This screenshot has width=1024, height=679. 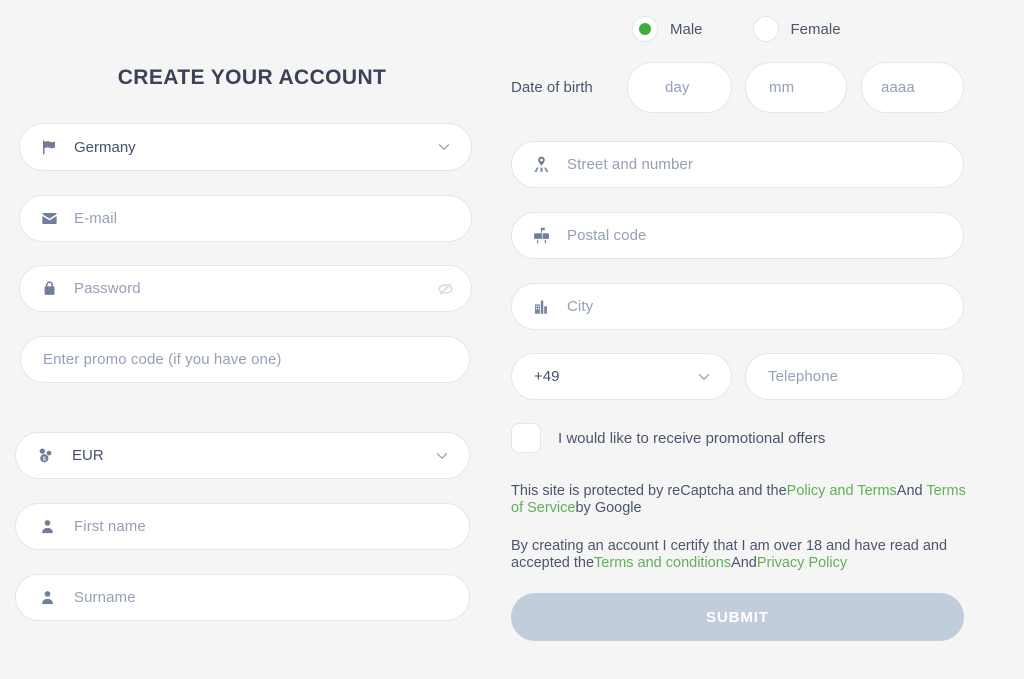 What do you see at coordinates (49, 289) in the screenshot?
I see `lock-icon` at bounding box center [49, 289].